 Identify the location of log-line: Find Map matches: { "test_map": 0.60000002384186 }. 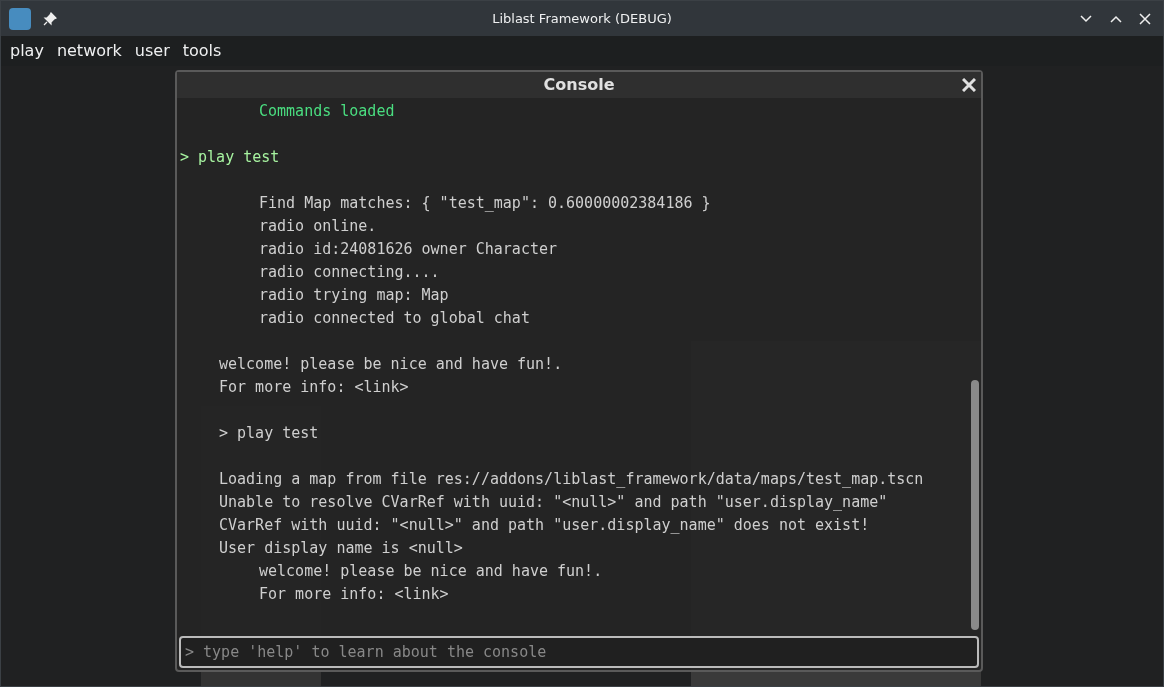
(485, 203).